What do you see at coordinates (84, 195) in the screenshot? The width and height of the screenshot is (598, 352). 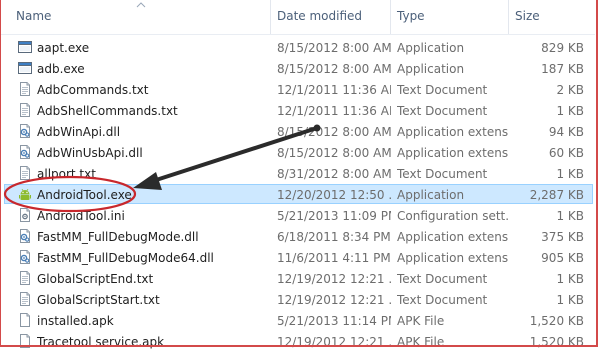 I see `file-name: AndroidTool.exe` at bounding box center [84, 195].